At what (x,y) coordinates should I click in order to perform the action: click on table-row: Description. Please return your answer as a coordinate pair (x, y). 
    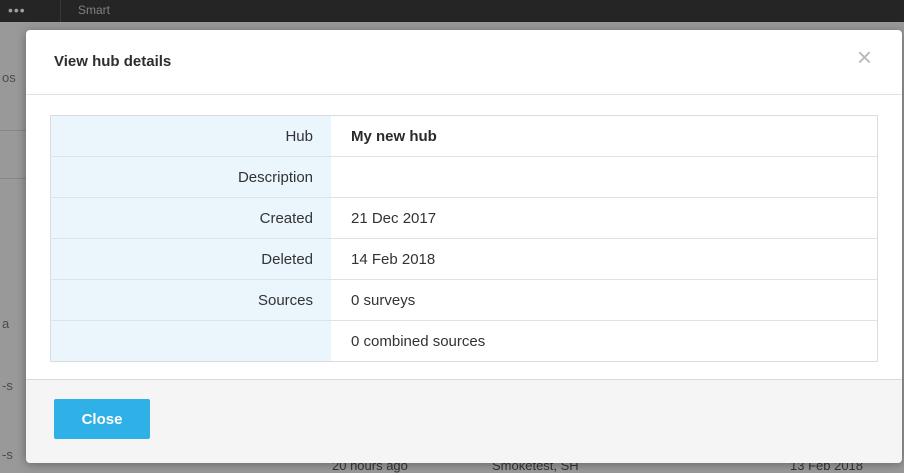
    Looking at the image, I should click on (464, 177).